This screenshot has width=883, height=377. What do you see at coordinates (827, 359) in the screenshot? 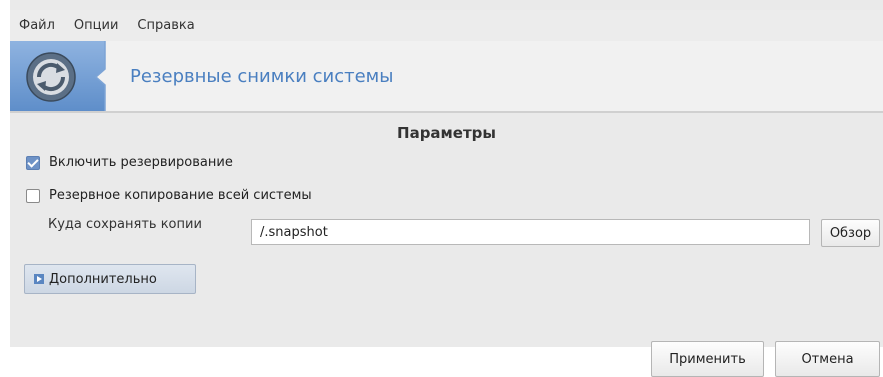
I see `cancel-button: Отмена` at bounding box center [827, 359].